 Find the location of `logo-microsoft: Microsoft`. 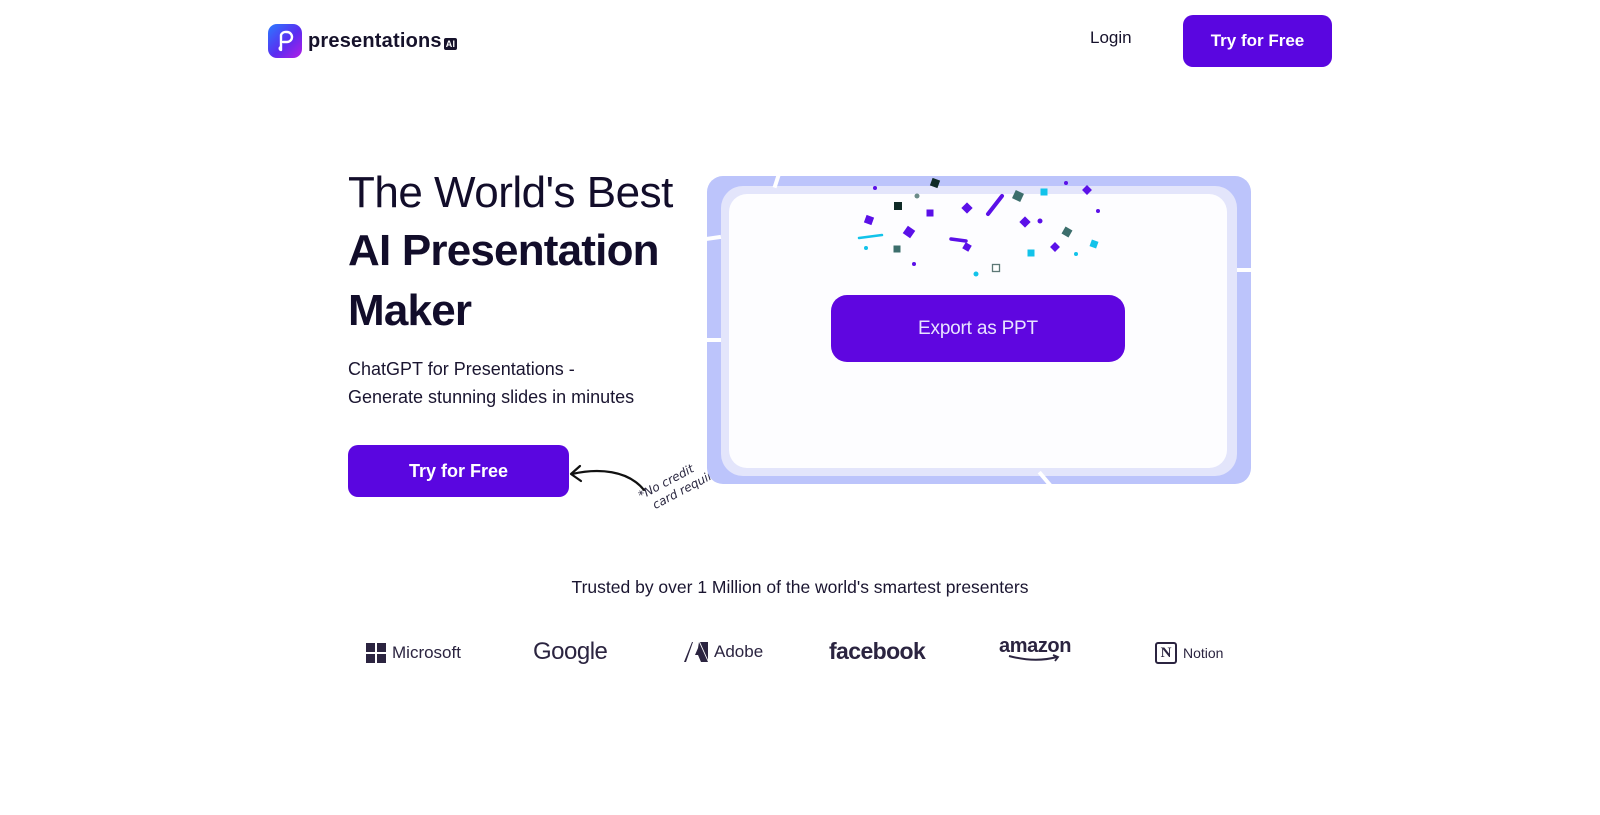

logo-microsoft: Microsoft is located at coordinates (413, 653).